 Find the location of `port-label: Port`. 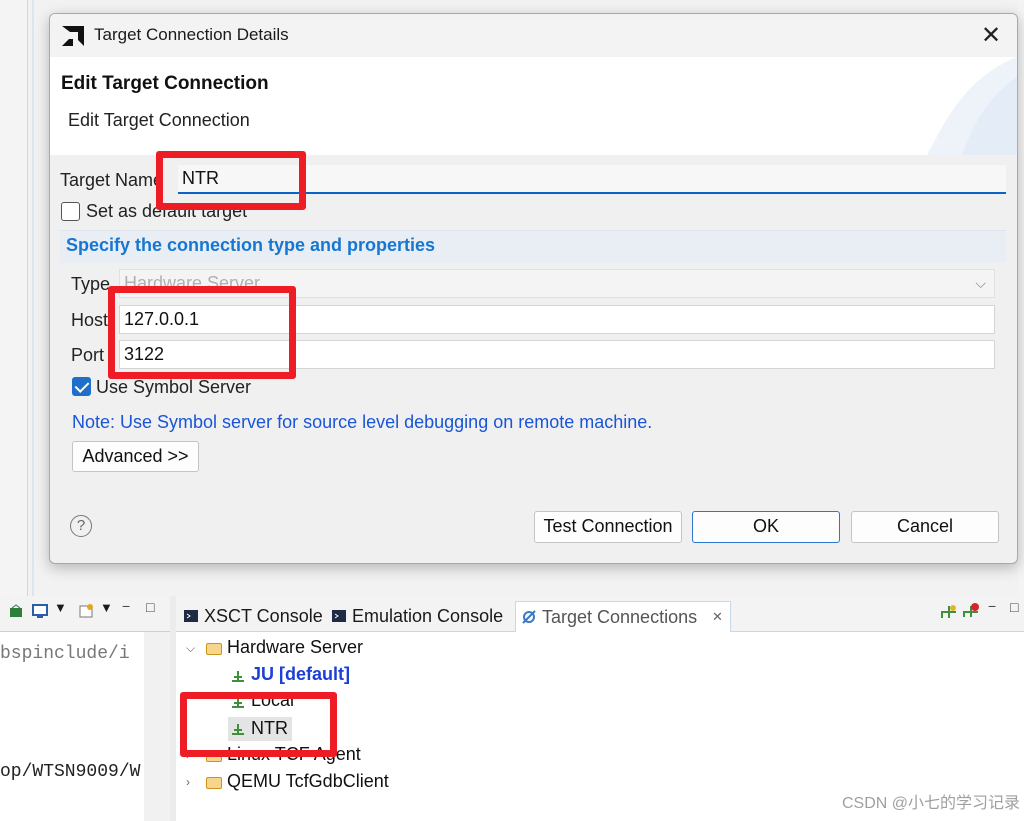

port-label: Port is located at coordinates (88, 355).